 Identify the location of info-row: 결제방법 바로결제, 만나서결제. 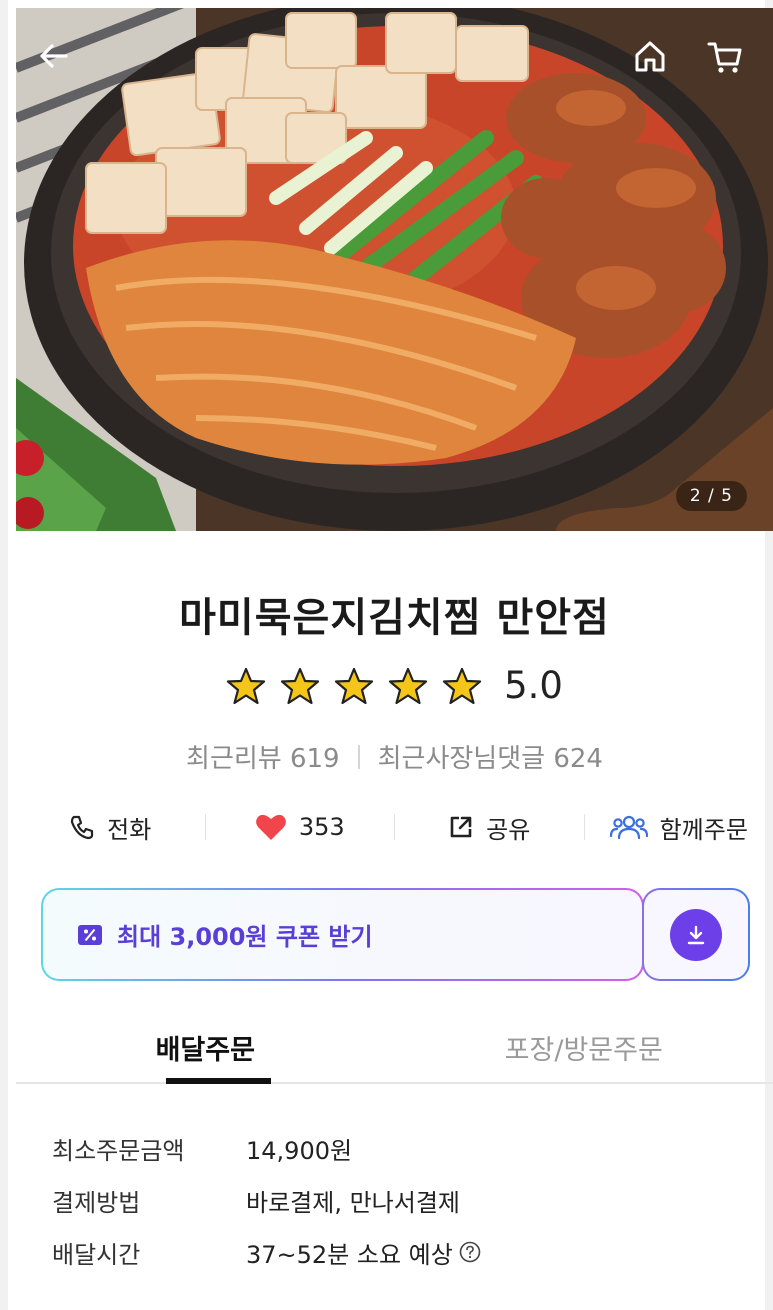
(397, 1200).